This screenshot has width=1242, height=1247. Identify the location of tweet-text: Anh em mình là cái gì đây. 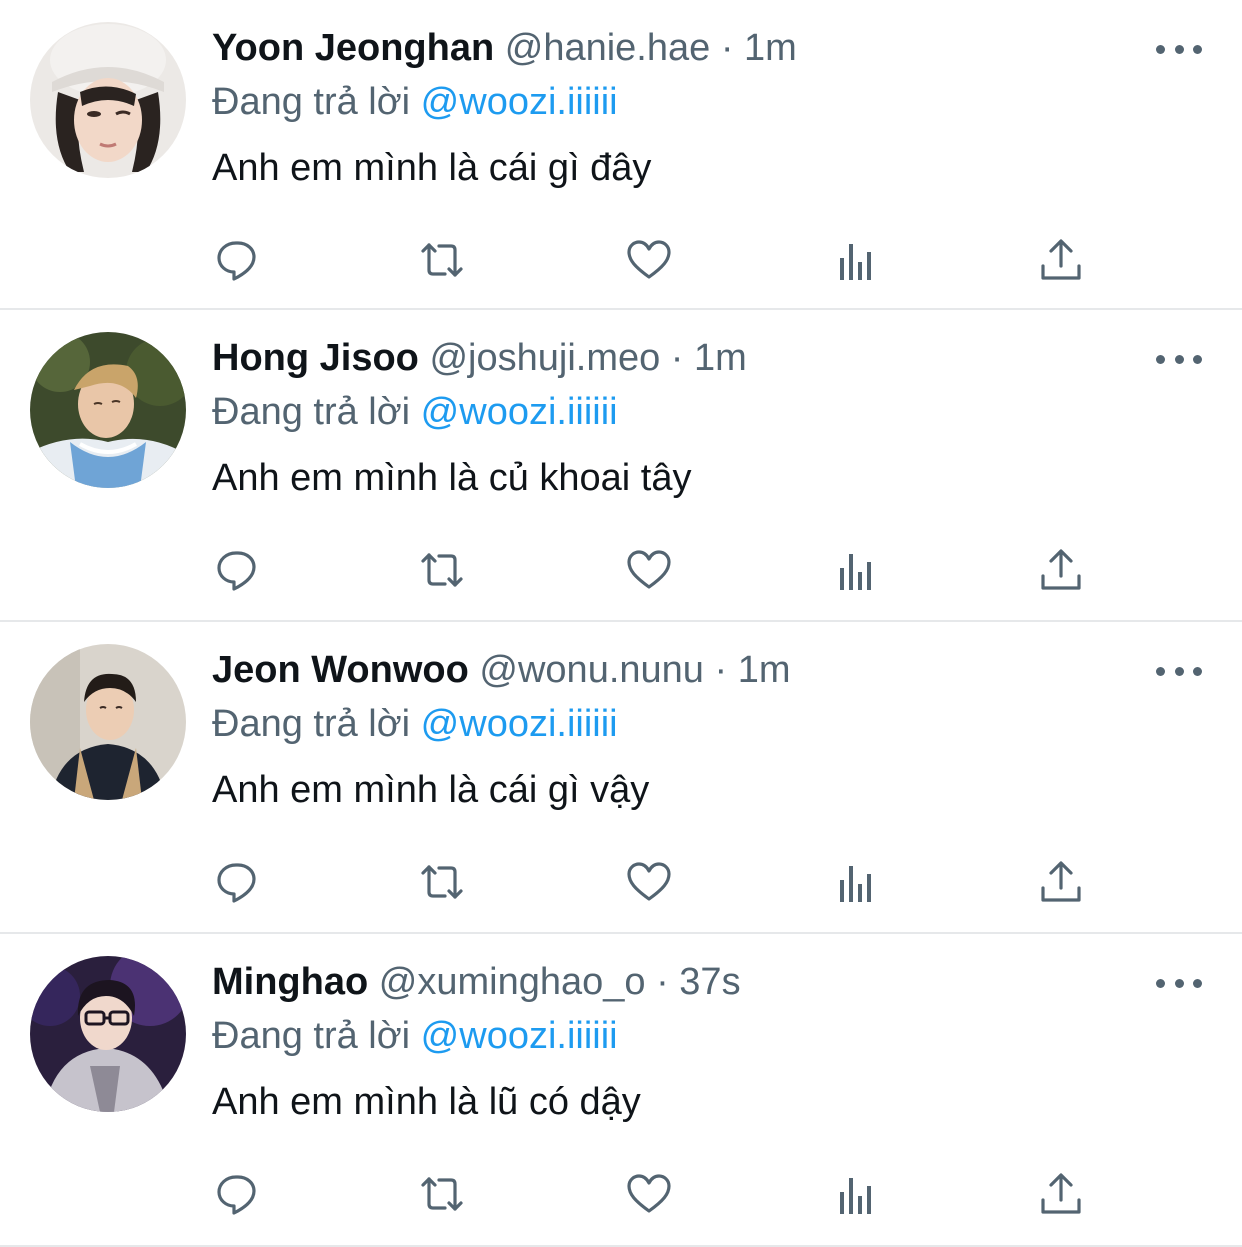
(432, 168).